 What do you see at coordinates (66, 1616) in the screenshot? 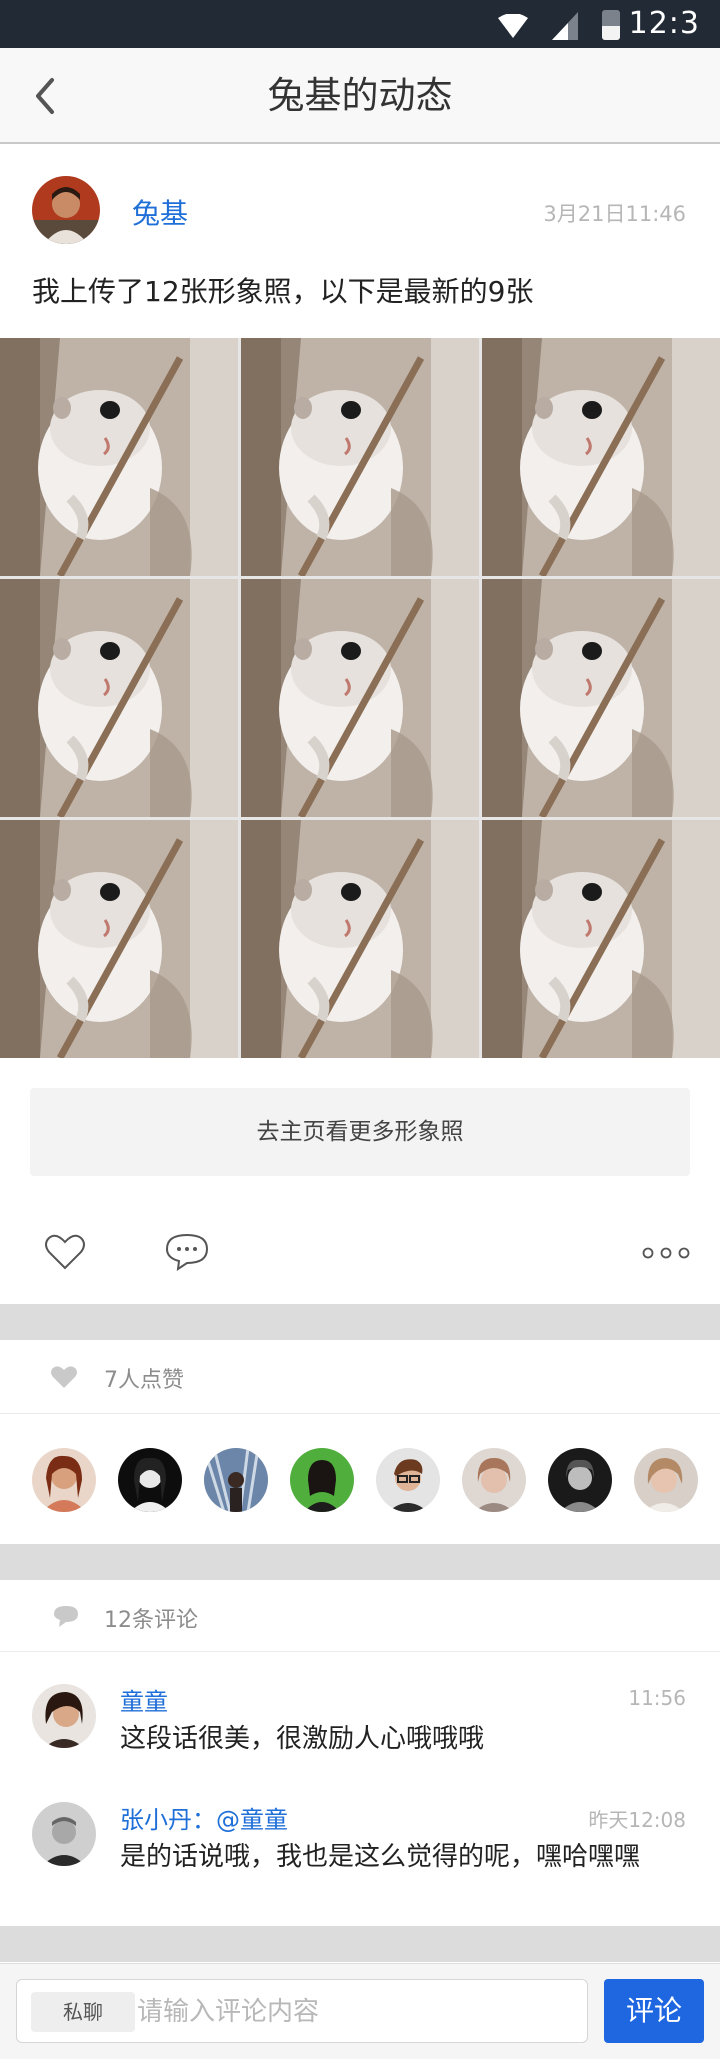
I see `comment-icon` at bounding box center [66, 1616].